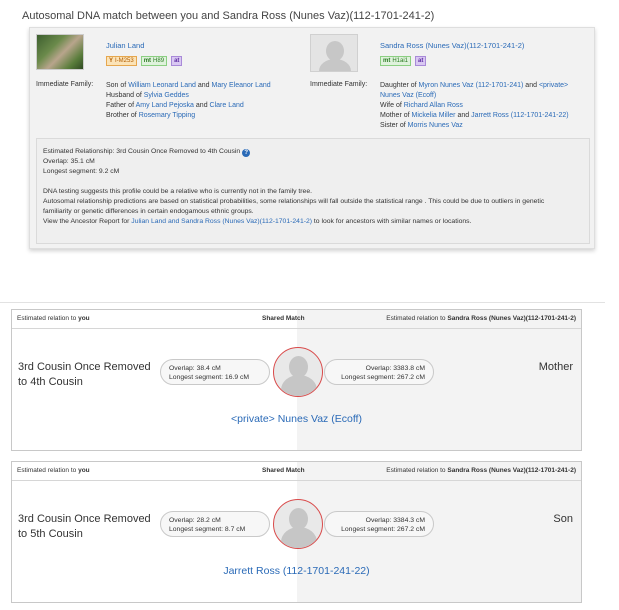 The height and width of the screenshot is (610, 619). What do you see at coordinates (555, 367) in the screenshot?
I see `relation-to-match: Mother` at bounding box center [555, 367].